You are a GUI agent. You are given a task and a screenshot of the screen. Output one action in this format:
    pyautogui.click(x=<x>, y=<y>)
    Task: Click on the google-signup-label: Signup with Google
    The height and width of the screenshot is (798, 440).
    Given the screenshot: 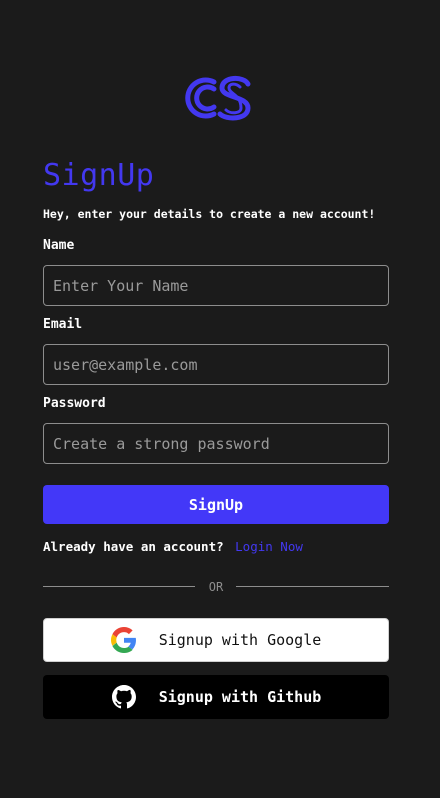 What is the action you would take?
    pyautogui.click(x=240, y=640)
    